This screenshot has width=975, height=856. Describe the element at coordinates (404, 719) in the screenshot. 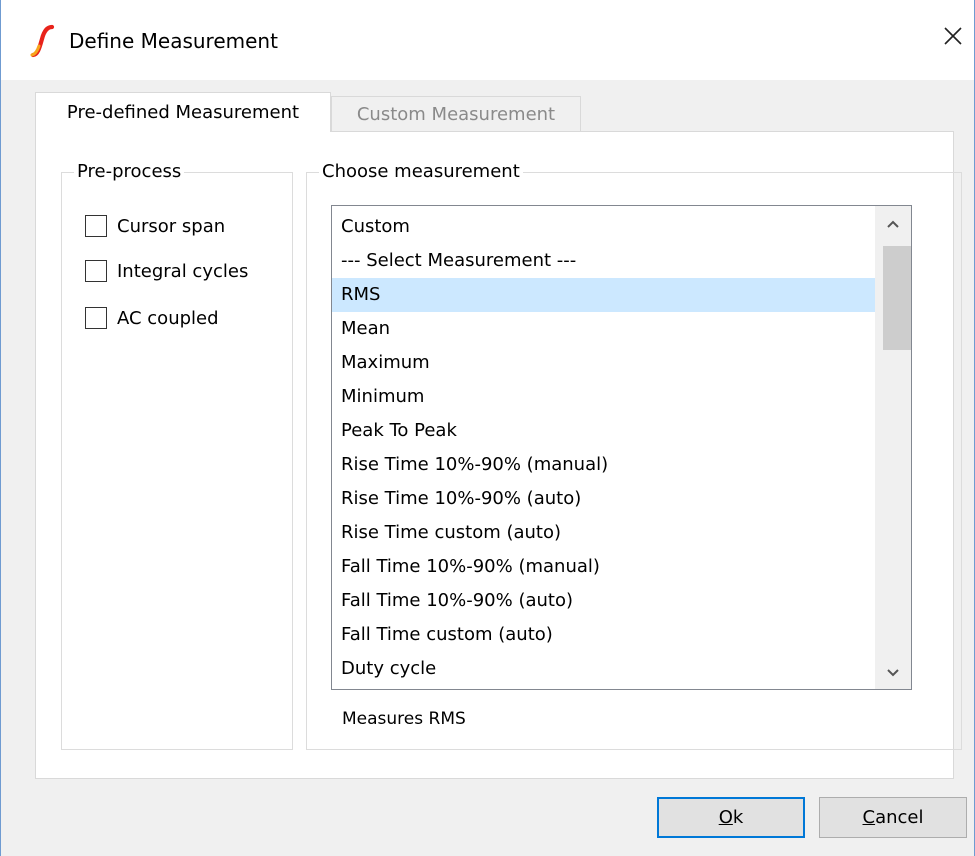

I see `measurement-description: Measures RMS` at that location.